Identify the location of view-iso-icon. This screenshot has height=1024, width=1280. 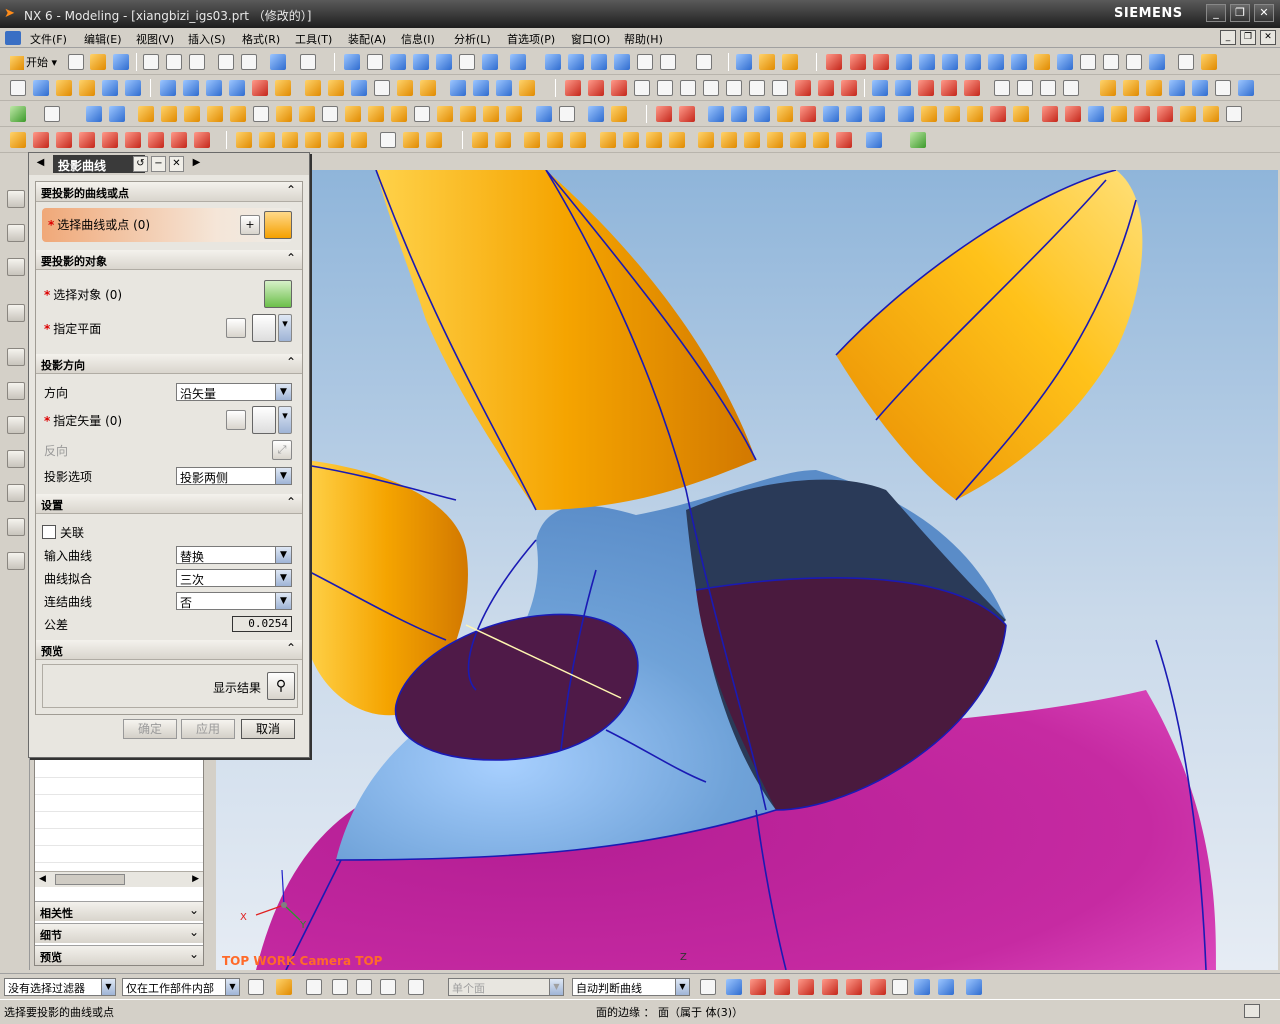
(622, 62).